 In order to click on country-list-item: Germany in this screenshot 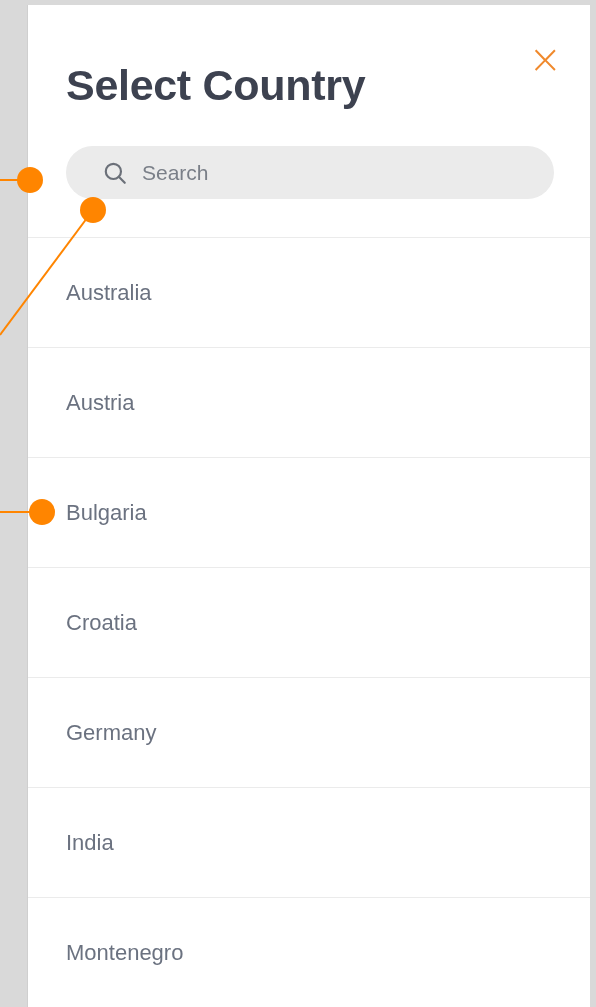, I will do `click(309, 732)`.